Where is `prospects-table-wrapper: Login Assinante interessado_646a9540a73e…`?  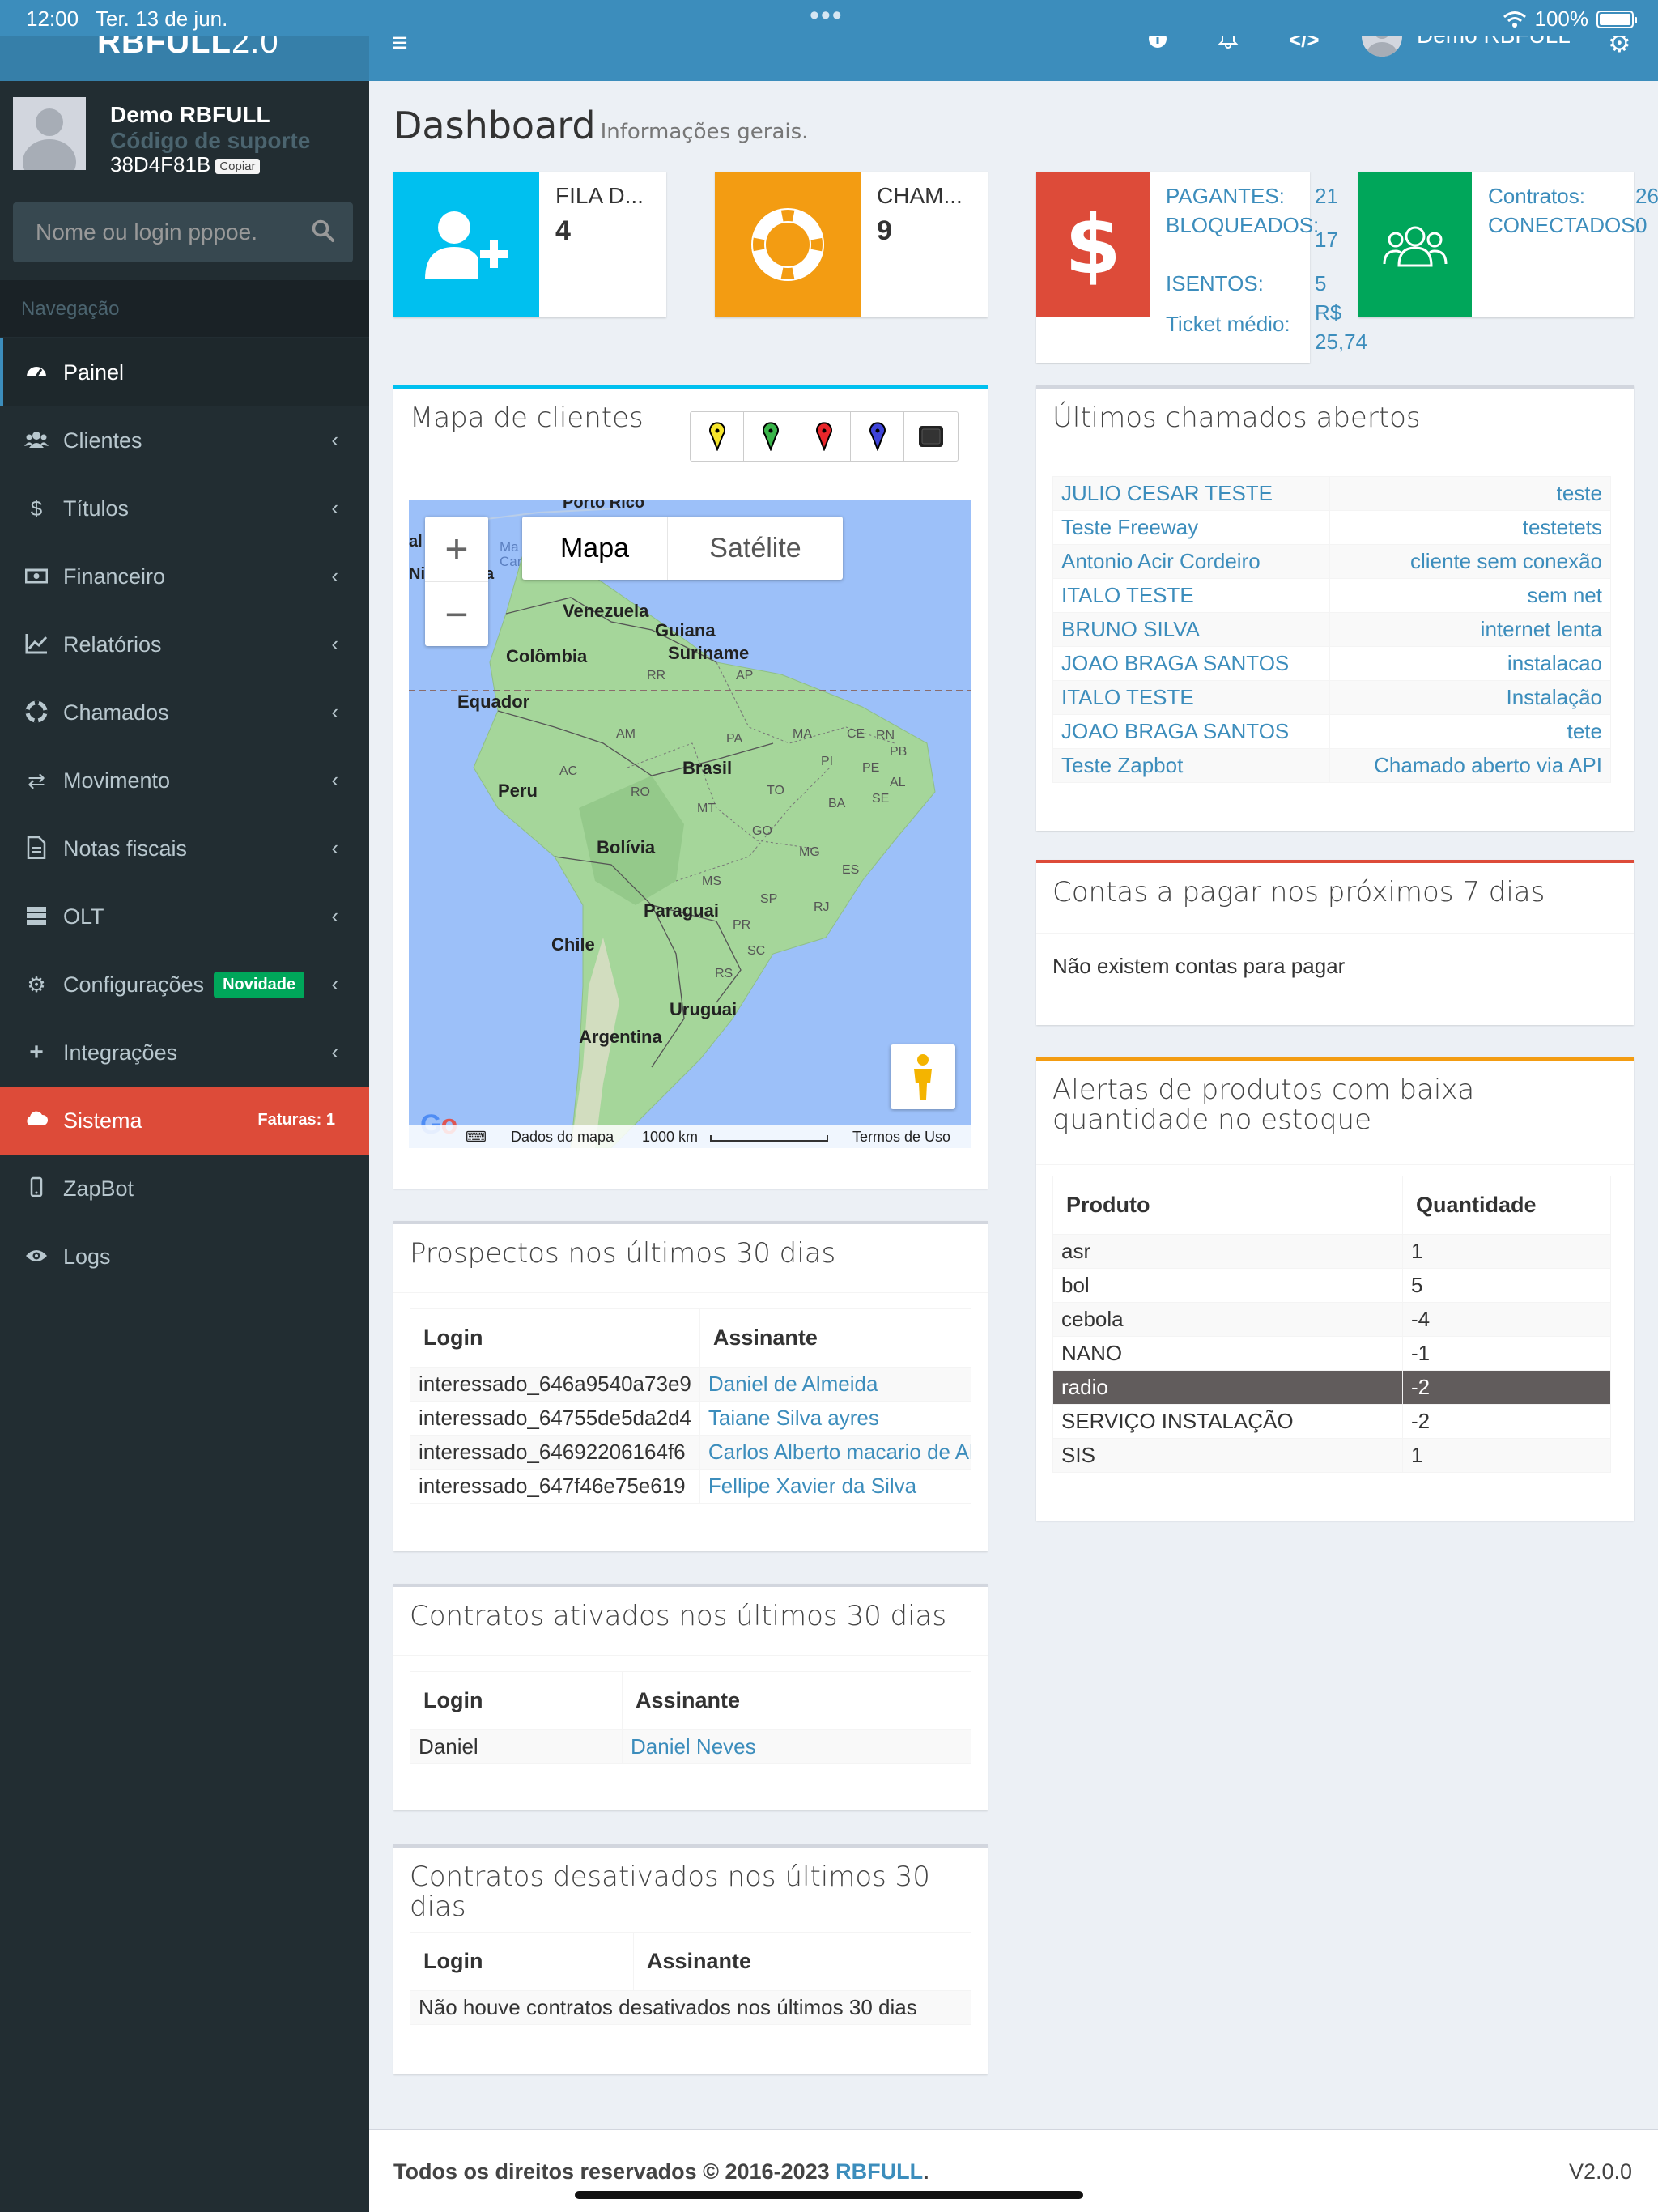 prospects-table-wrapper: Login Assinante interessado_646a9540a73e… is located at coordinates (690, 1411).